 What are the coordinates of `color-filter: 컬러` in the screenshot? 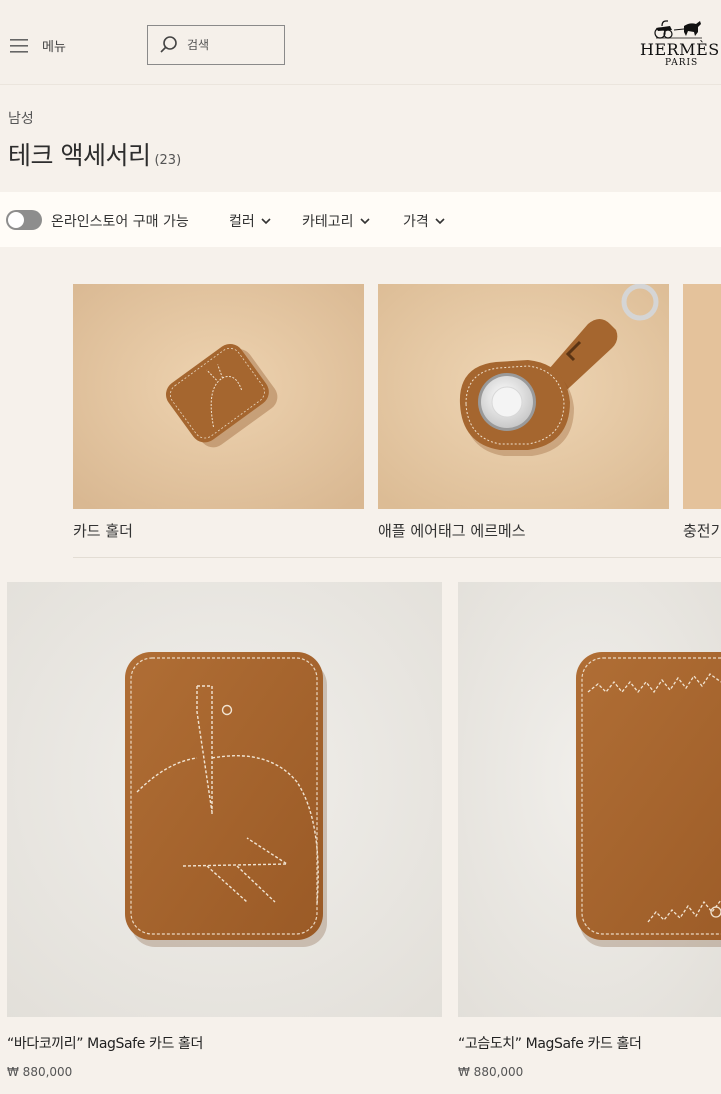 It's located at (250, 221).